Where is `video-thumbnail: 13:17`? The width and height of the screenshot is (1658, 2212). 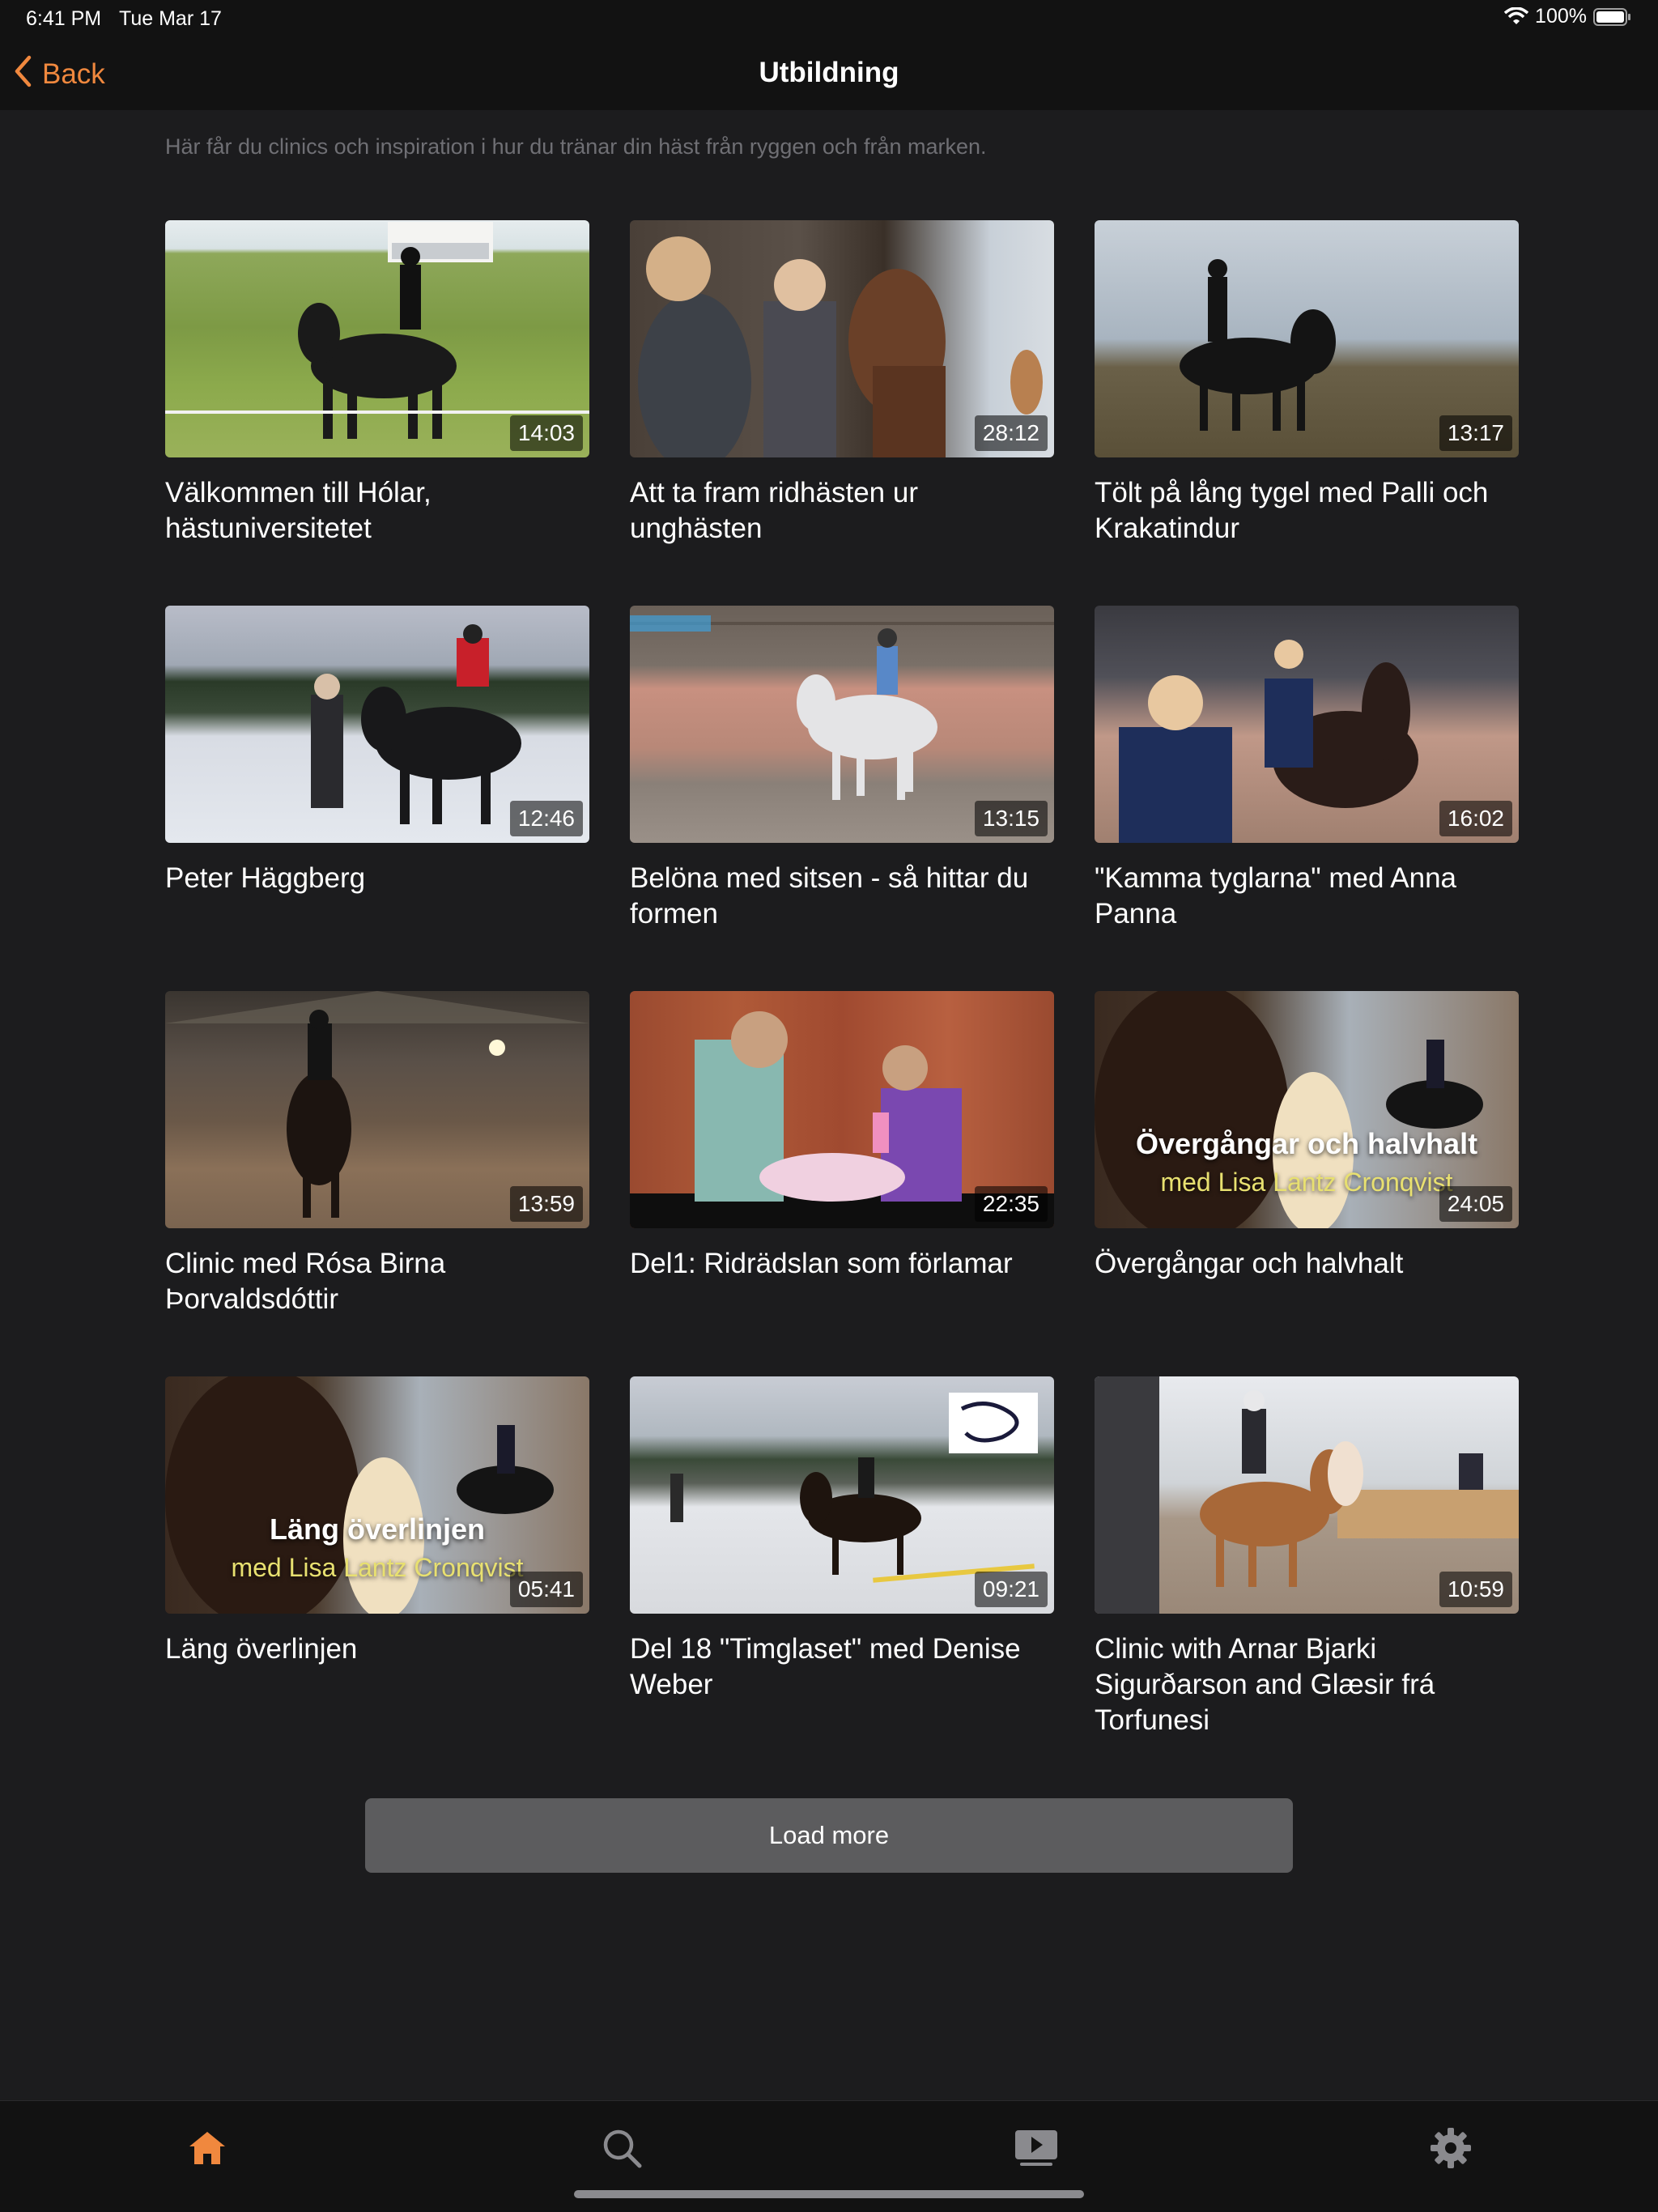 video-thumbnail: 13:17 is located at coordinates (1307, 339).